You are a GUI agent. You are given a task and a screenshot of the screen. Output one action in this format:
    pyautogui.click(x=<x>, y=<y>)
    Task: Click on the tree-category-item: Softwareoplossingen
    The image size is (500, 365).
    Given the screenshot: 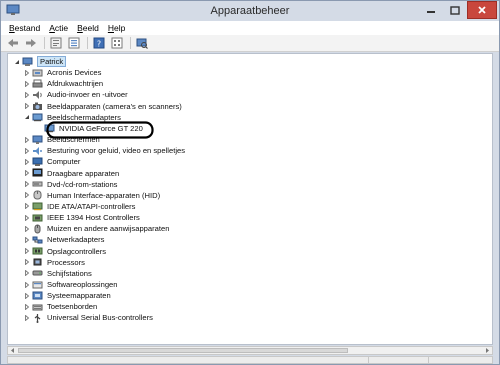 What is the action you would take?
    pyautogui.click(x=70, y=284)
    